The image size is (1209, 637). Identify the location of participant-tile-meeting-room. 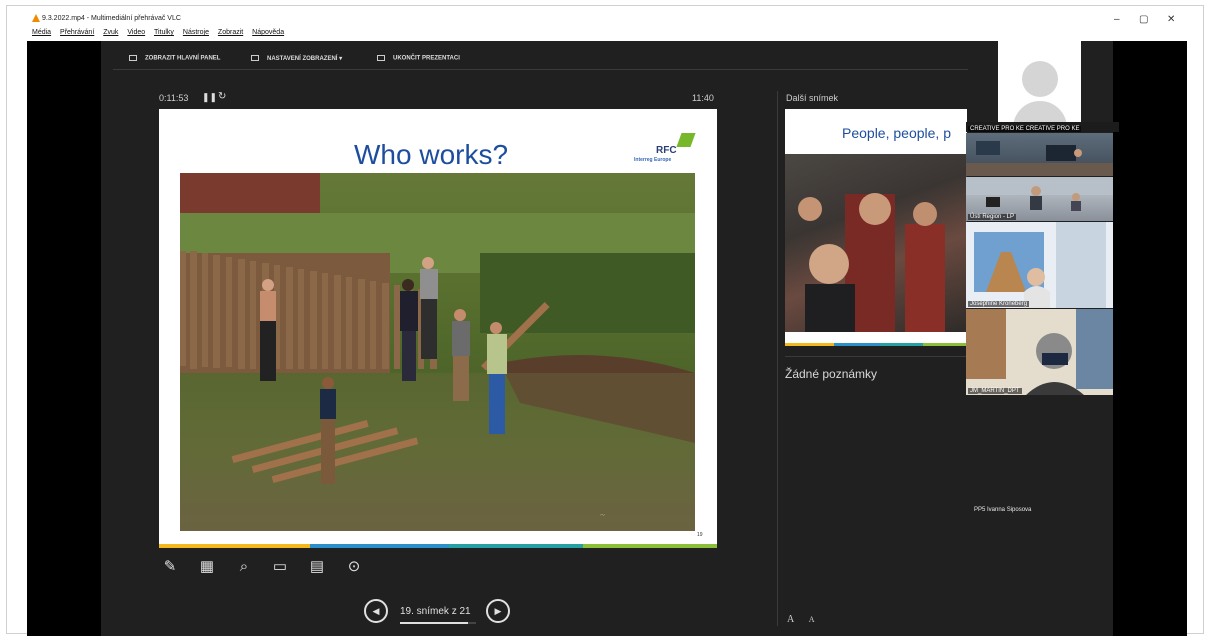
(1039, 154).